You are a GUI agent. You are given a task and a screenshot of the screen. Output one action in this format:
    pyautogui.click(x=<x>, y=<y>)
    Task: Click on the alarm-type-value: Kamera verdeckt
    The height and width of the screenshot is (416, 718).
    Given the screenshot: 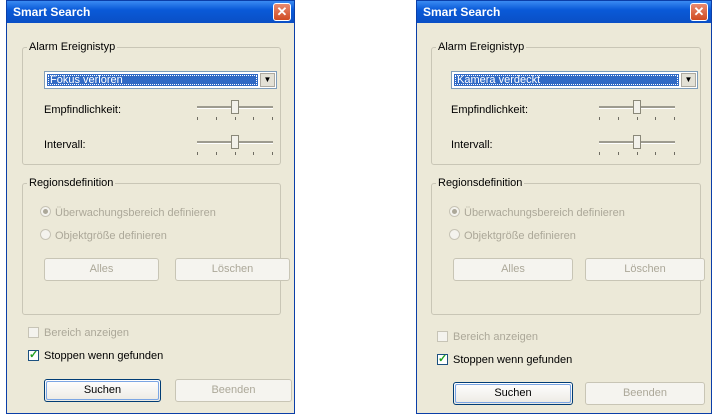 What is the action you would take?
    pyautogui.click(x=566, y=80)
    